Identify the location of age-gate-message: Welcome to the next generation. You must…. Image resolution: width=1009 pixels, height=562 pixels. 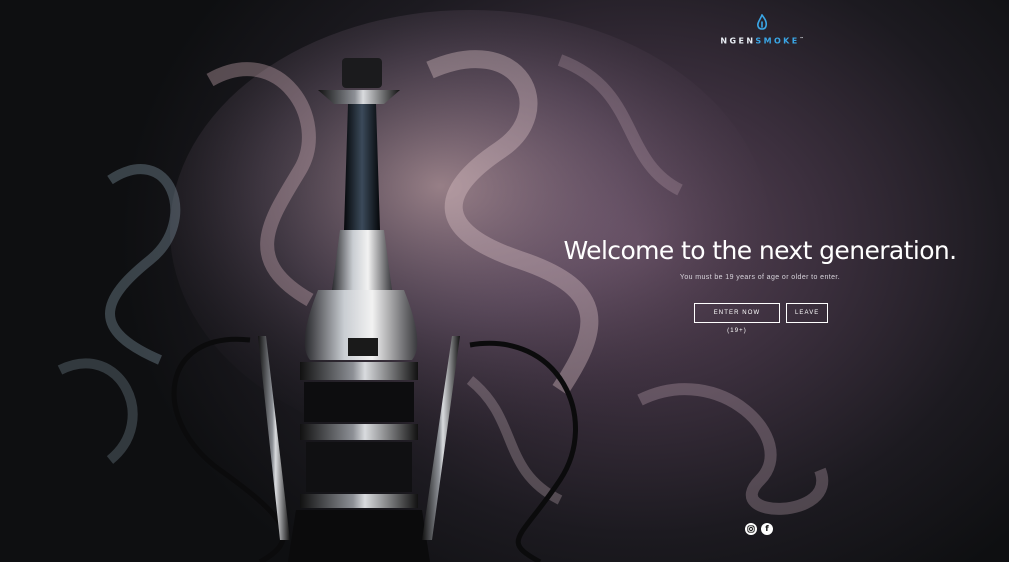
(760, 256).